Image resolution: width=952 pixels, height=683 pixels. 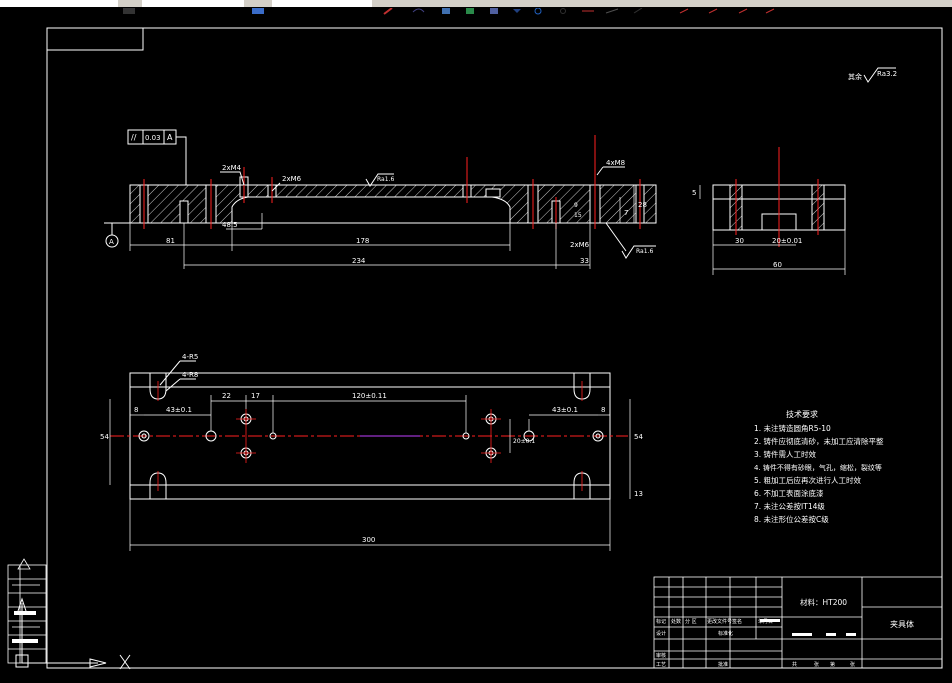 What do you see at coordinates (576, 205) in the screenshot?
I see `svg-text: 9` at bounding box center [576, 205].